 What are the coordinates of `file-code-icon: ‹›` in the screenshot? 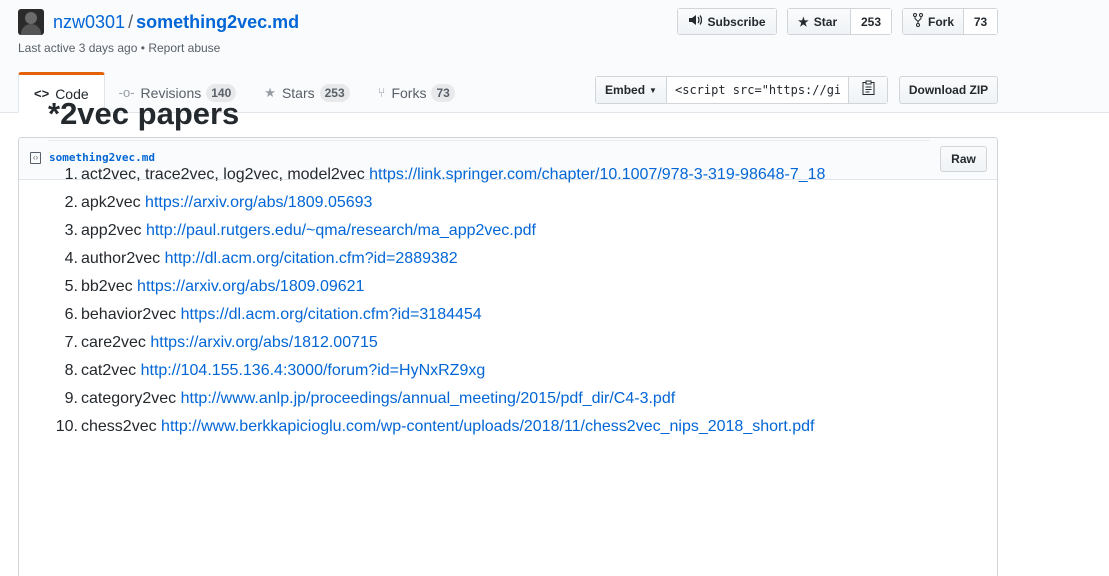 It's located at (35, 158).